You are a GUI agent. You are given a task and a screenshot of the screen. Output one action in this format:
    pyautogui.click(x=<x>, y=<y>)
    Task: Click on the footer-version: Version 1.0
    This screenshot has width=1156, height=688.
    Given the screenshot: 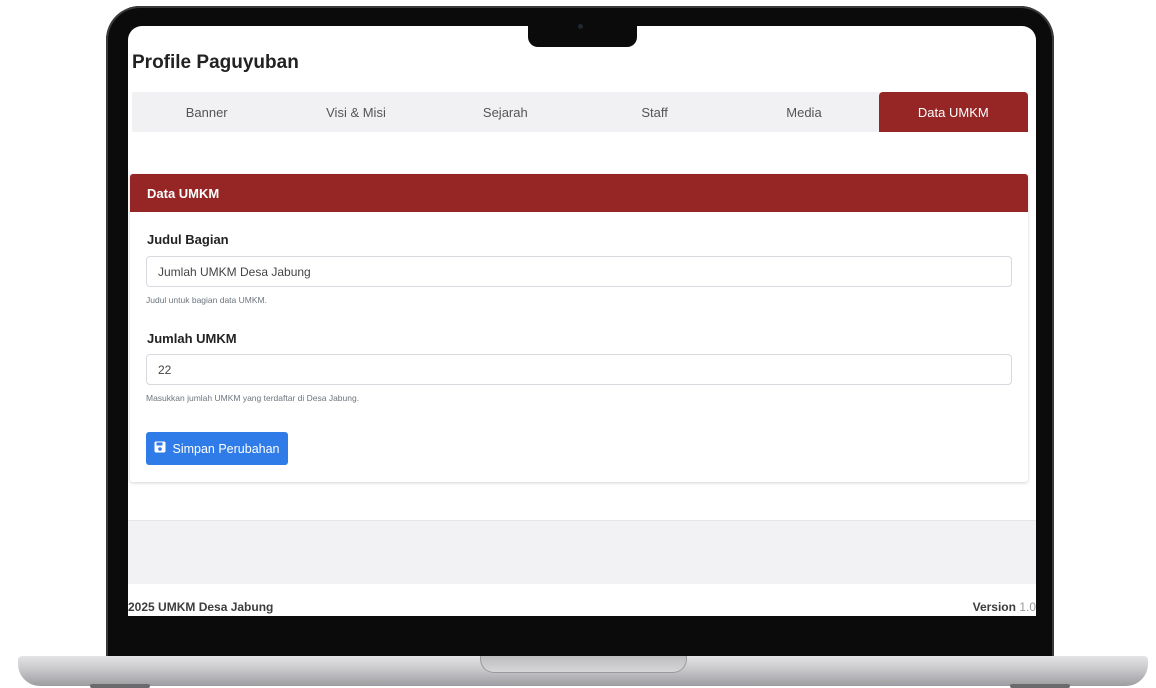 What is the action you would take?
    pyautogui.click(x=1004, y=607)
    